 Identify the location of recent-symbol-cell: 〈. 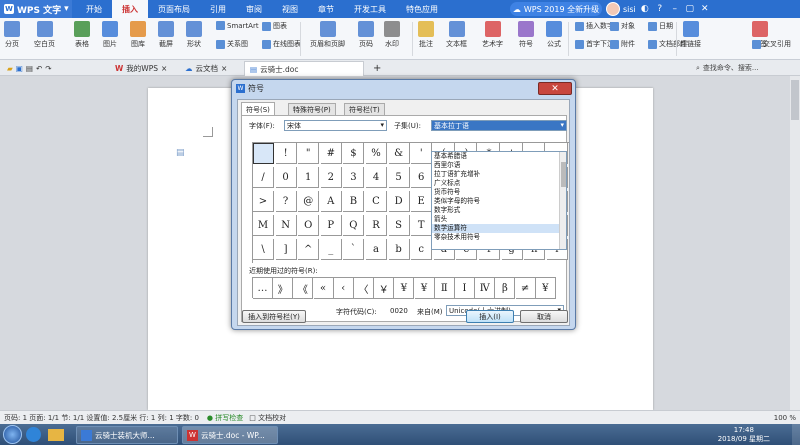
(364, 288).